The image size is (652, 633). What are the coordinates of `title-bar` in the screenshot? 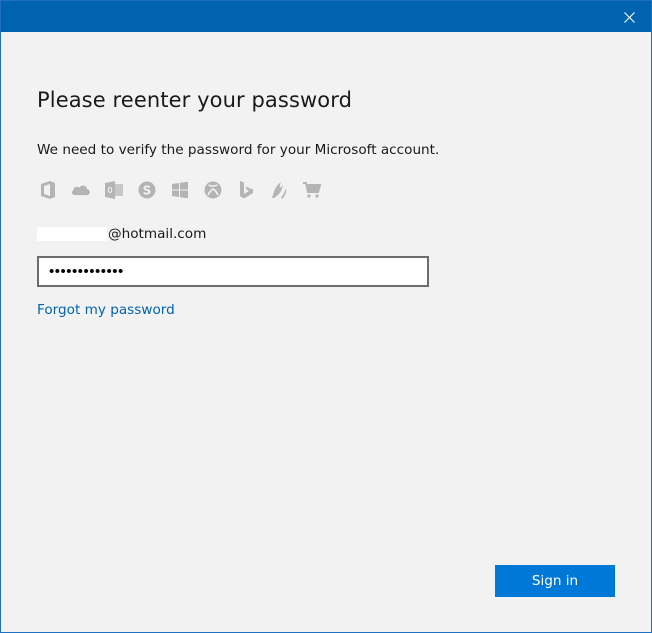 It's located at (326, 16).